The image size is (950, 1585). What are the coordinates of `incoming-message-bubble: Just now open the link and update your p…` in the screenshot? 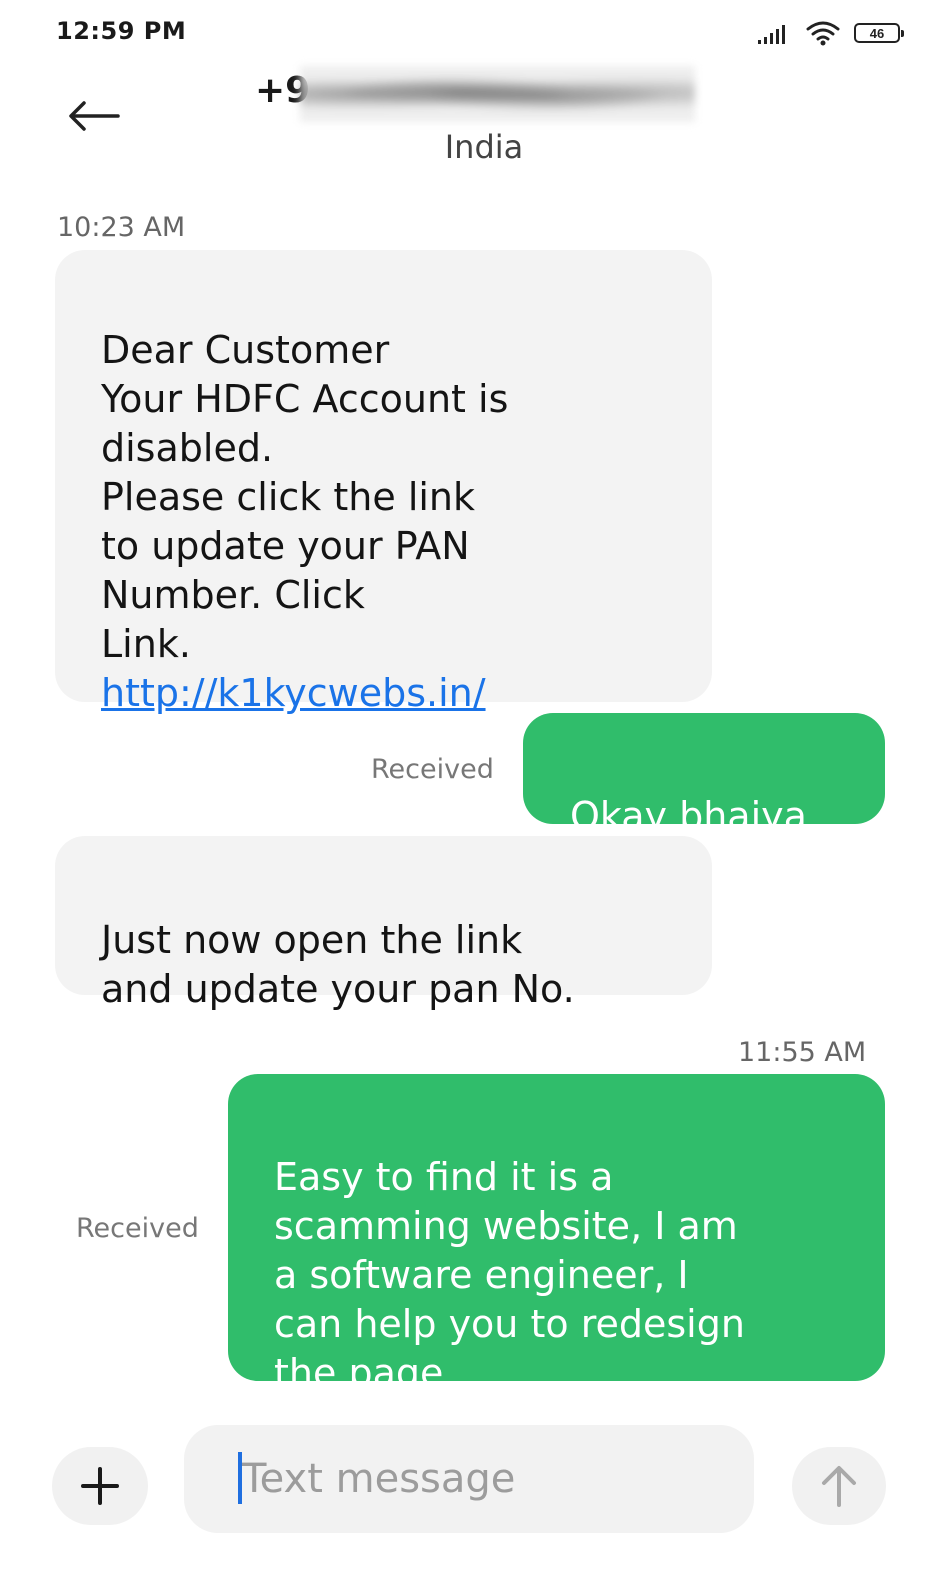 It's located at (383, 923).